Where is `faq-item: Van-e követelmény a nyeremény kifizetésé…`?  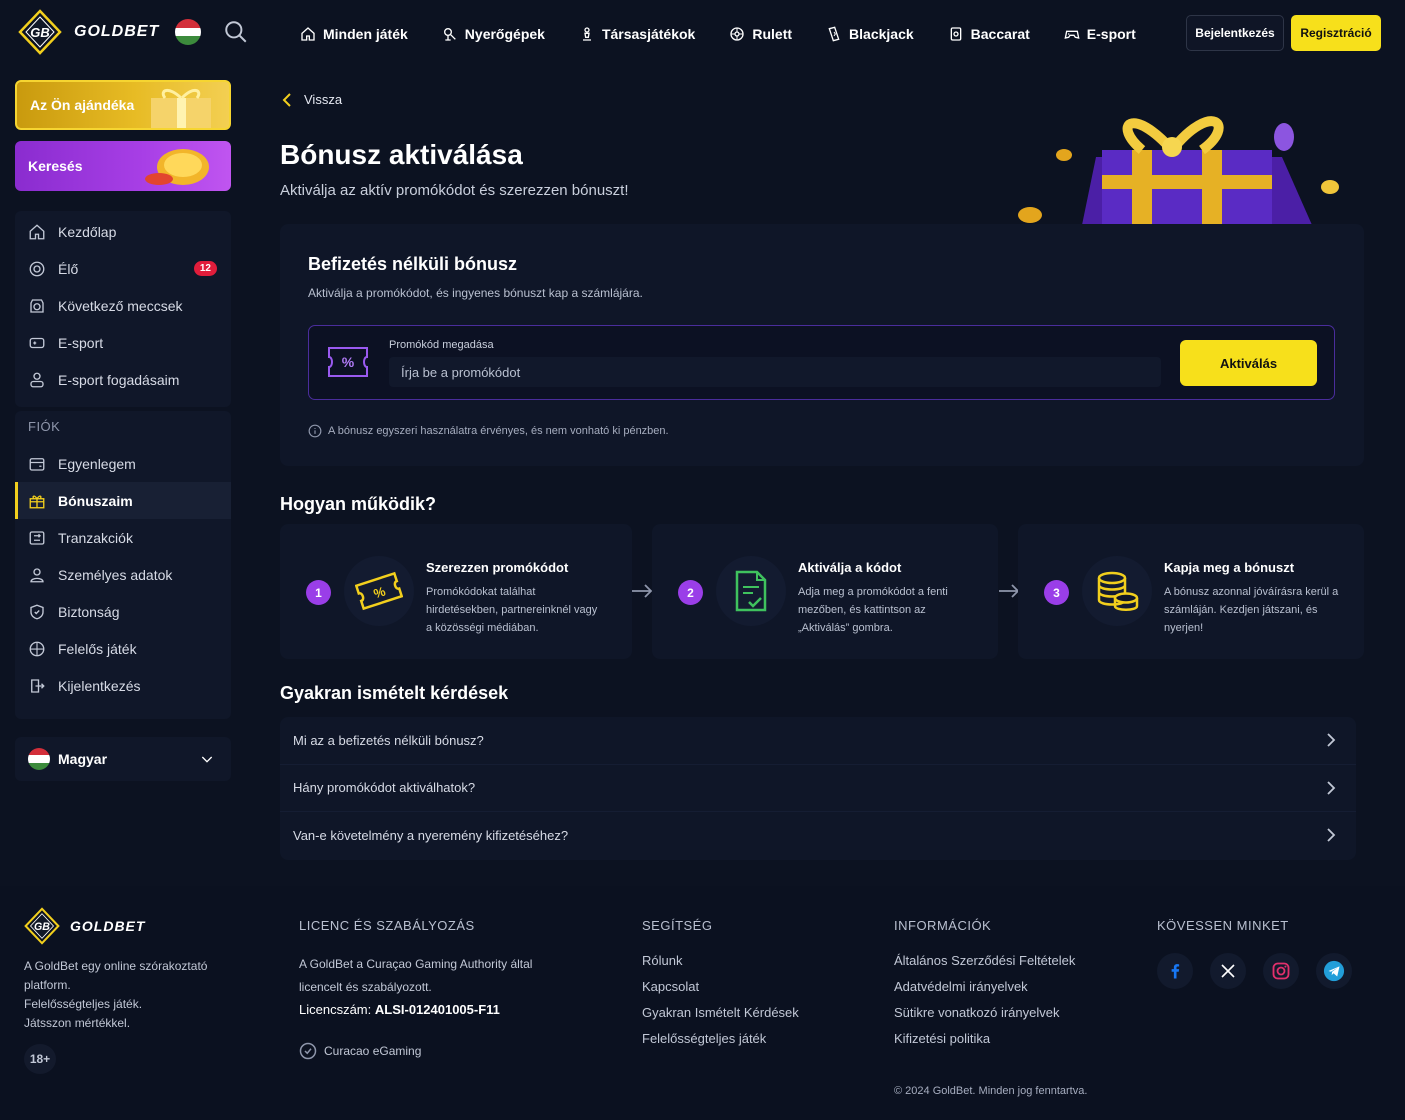
faq-item: Van-e követelmény a nyeremény kifizetésé… is located at coordinates (818, 836).